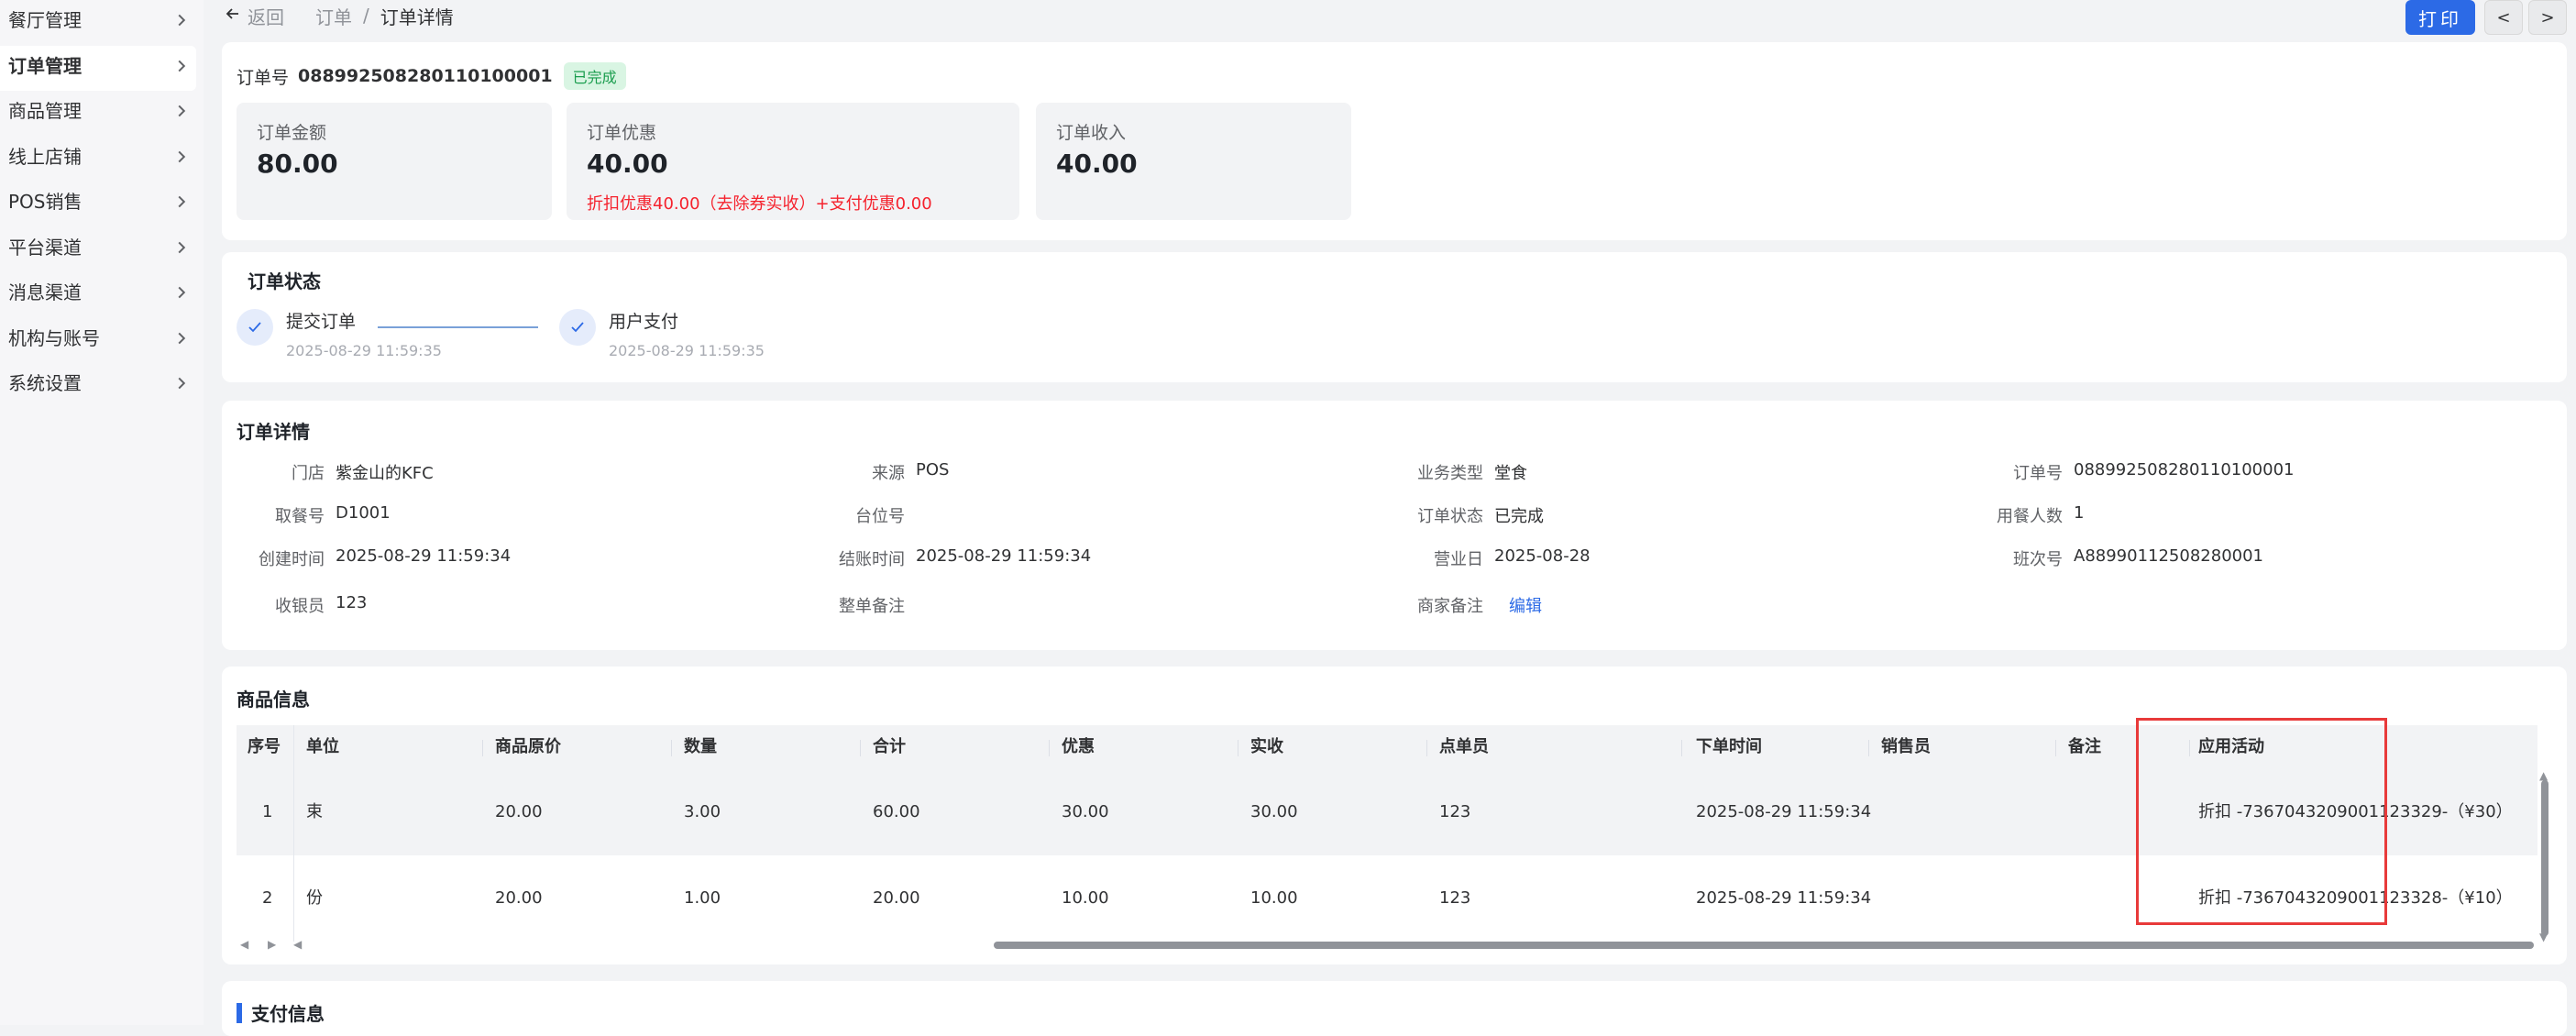  Describe the element at coordinates (793, 161) in the screenshot. I see `stat-order-discount: 订单优惠 40.00 折扣优惠40.00（去除券实收）+支付优惠0.00` at that location.